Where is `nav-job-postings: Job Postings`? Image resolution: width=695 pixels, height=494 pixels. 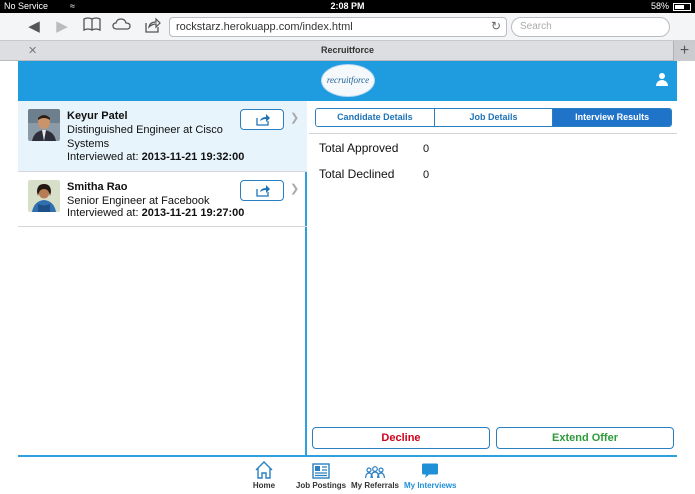
nav-job-postings: Job Postings is located at coordinates (321, 476).